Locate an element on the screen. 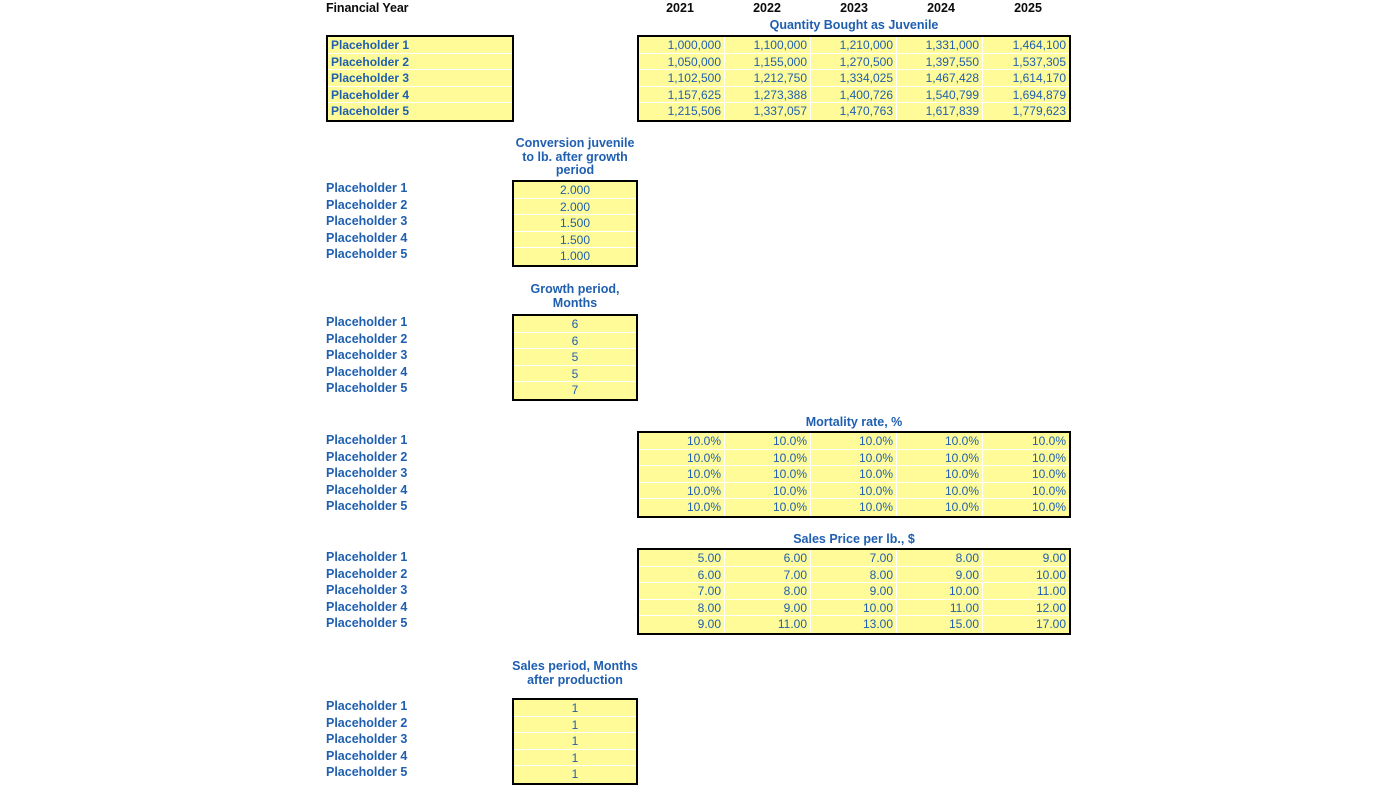  data-cell: 13.00 is located at coordinates (854, 624).